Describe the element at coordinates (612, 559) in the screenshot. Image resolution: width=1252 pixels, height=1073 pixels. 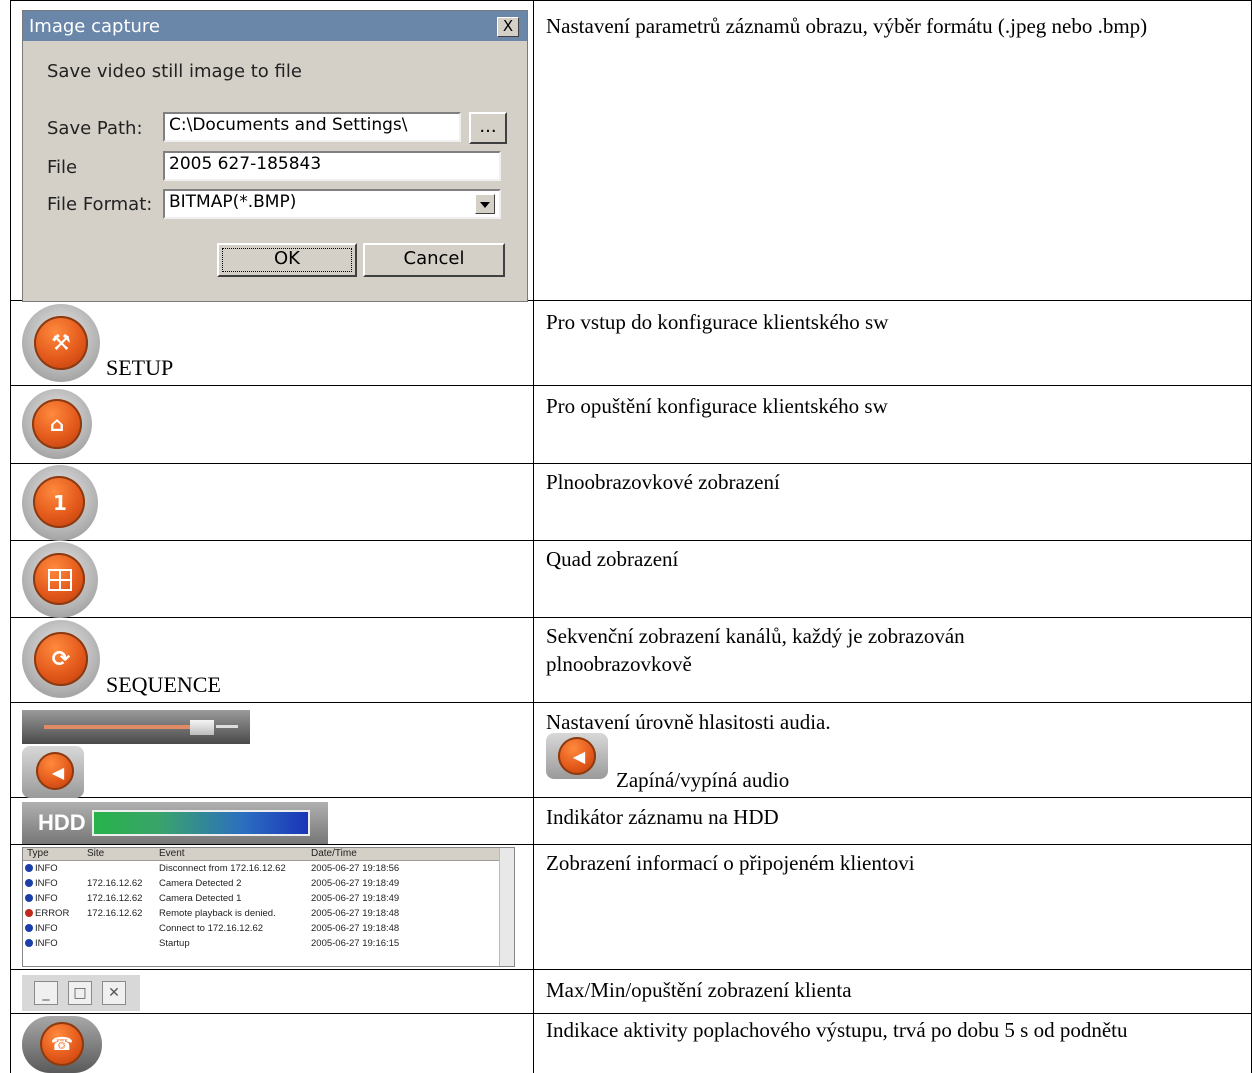
I see `row-description: Quad zobrazení` at that location.